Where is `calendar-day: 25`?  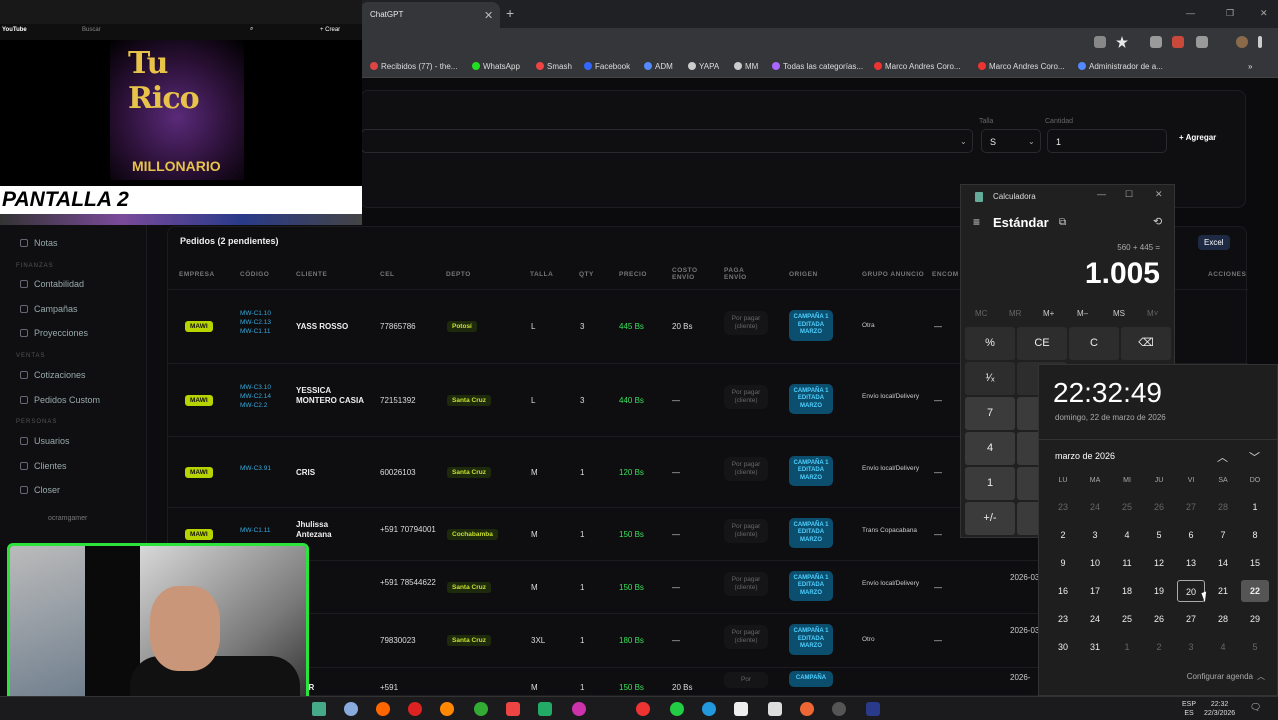
calendar-day: 25 is located at coordinates (1127, 619).